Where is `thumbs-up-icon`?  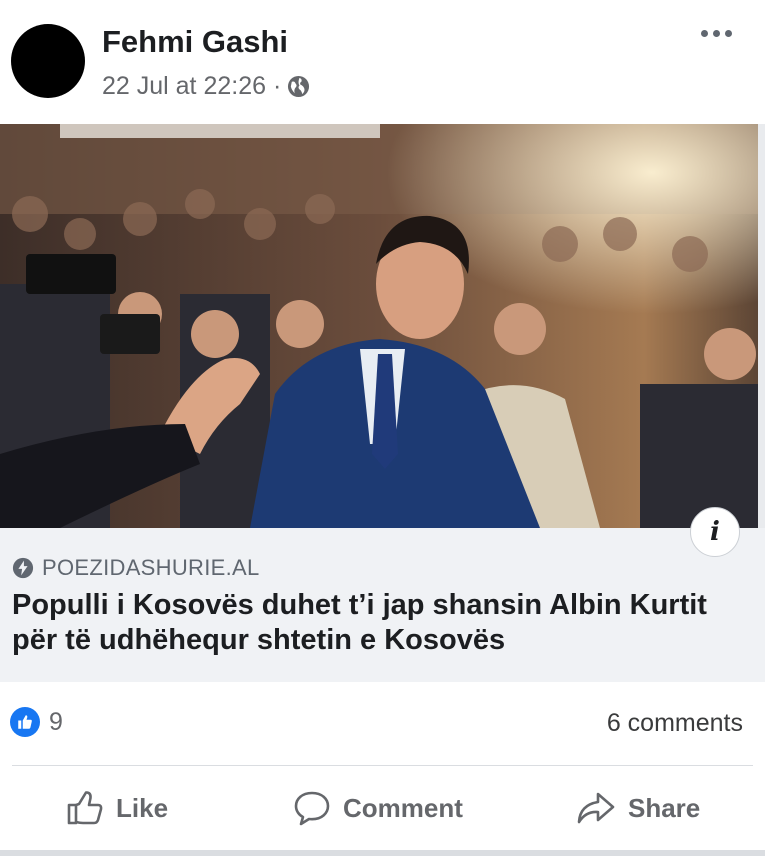
thumbs-up-icon is located at coordinates (85, 808).